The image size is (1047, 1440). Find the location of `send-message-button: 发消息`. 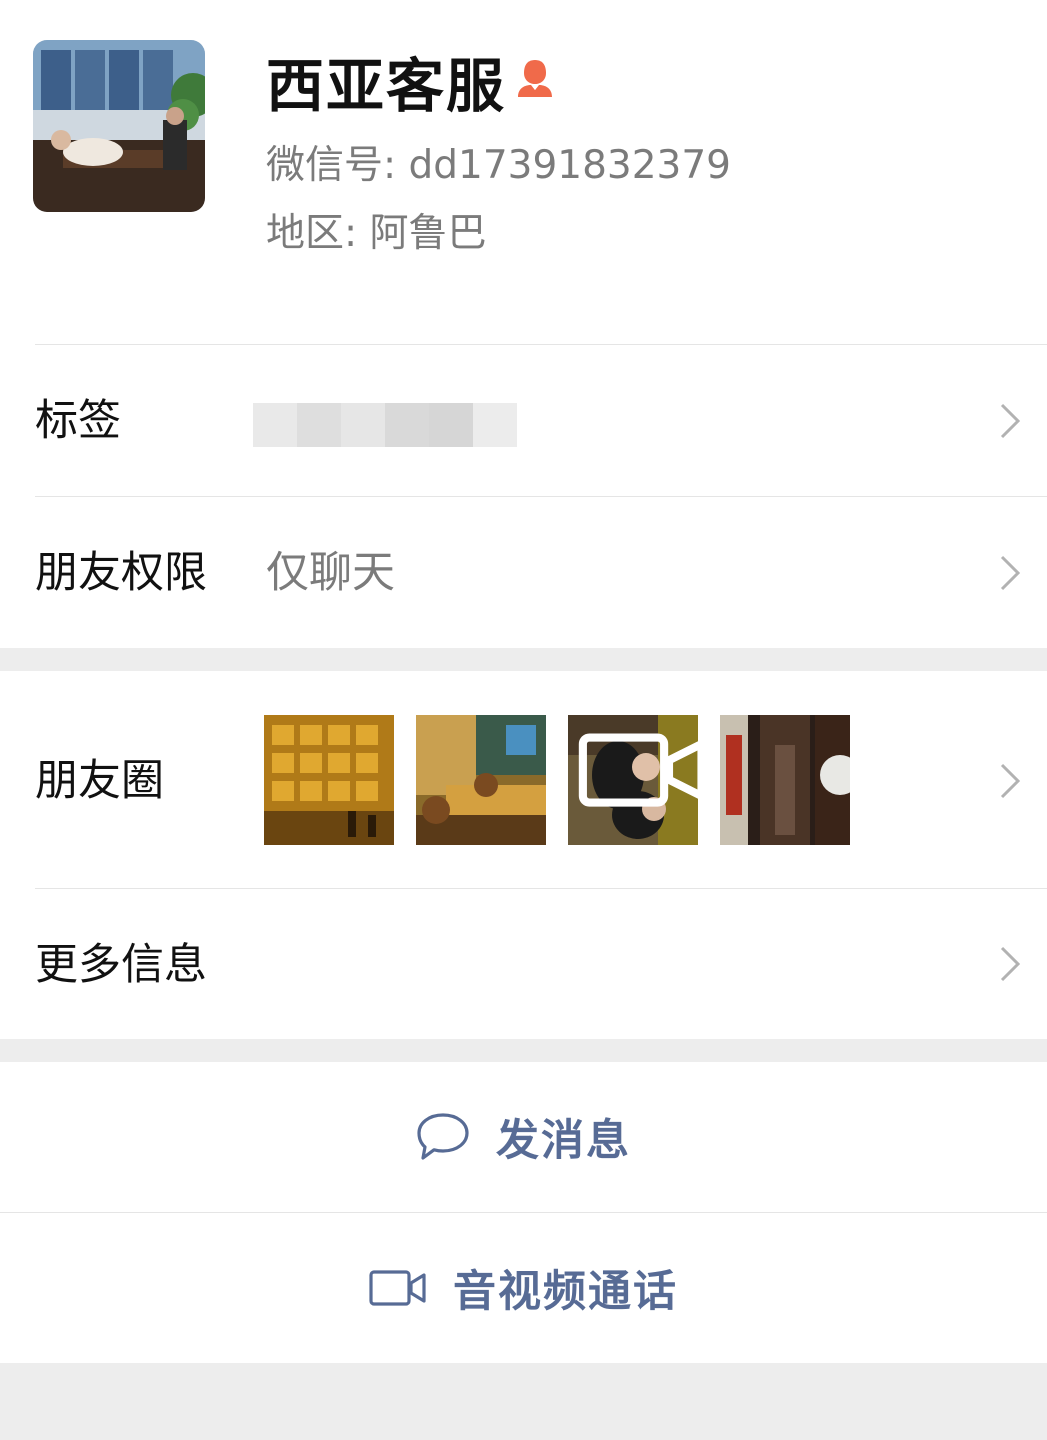

send-message-button: 发消息 is located at coordinates (523, 1137).